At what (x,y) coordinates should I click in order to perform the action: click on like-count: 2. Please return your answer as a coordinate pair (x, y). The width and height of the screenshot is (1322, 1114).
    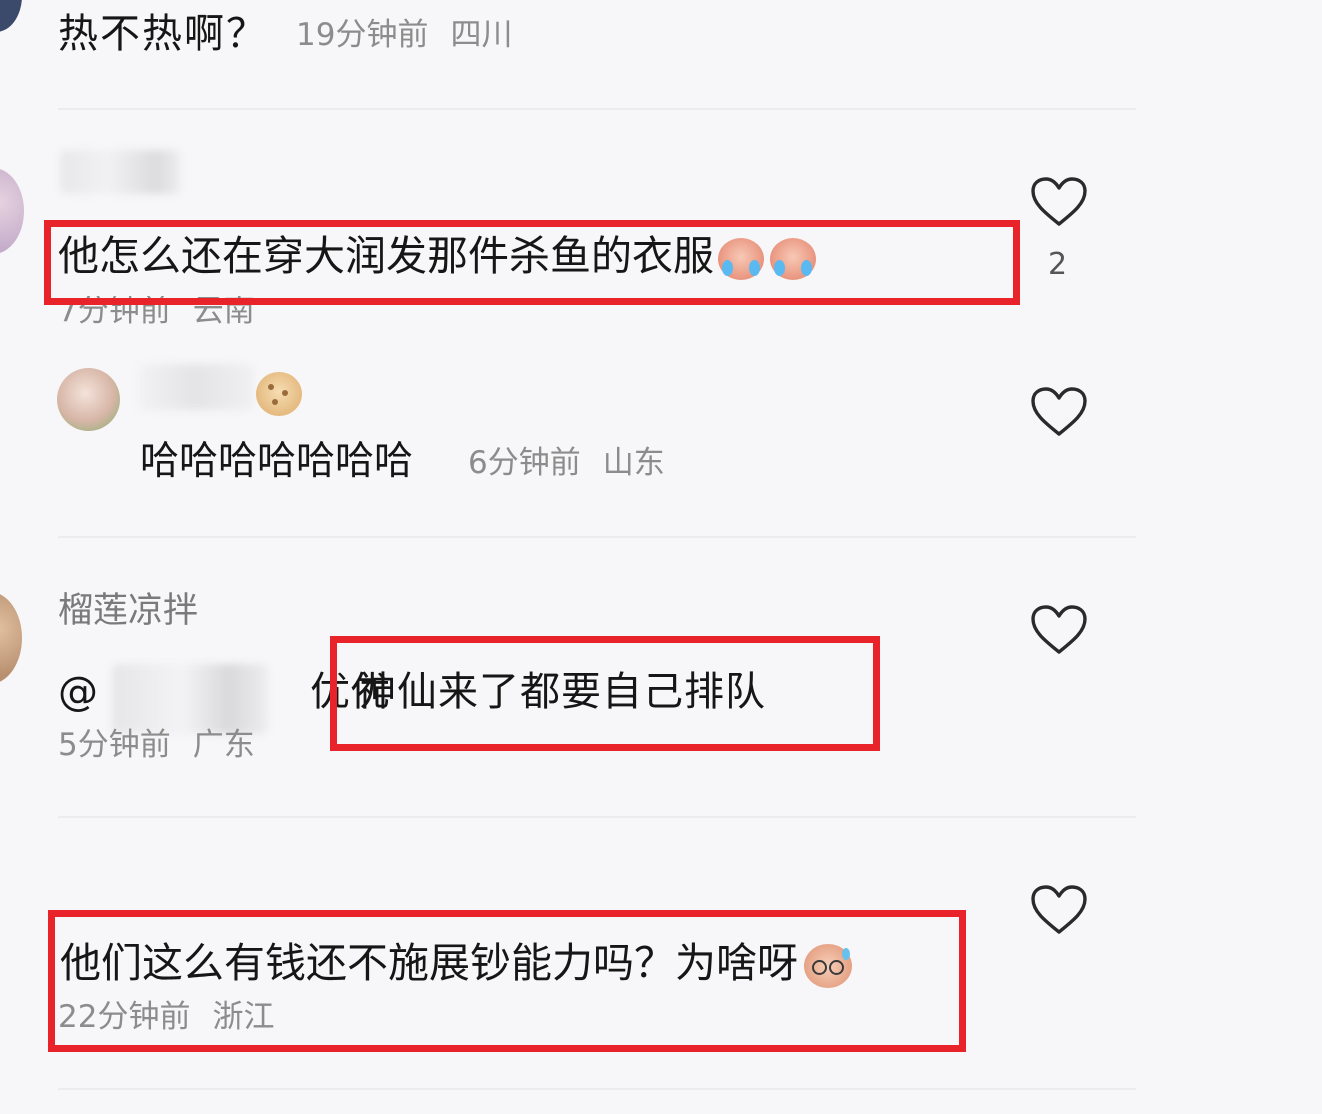
    Looking at the image, I should click on (1058, 264).